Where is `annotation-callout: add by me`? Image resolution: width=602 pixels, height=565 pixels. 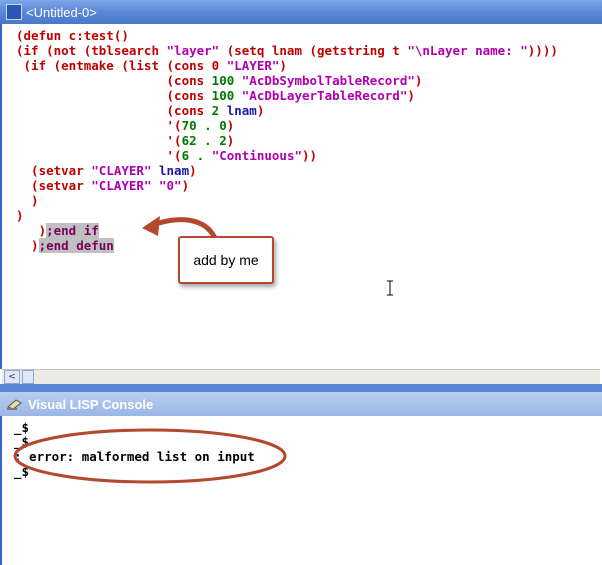
annotation-callout: add by me is located at coordinates (226, 260).